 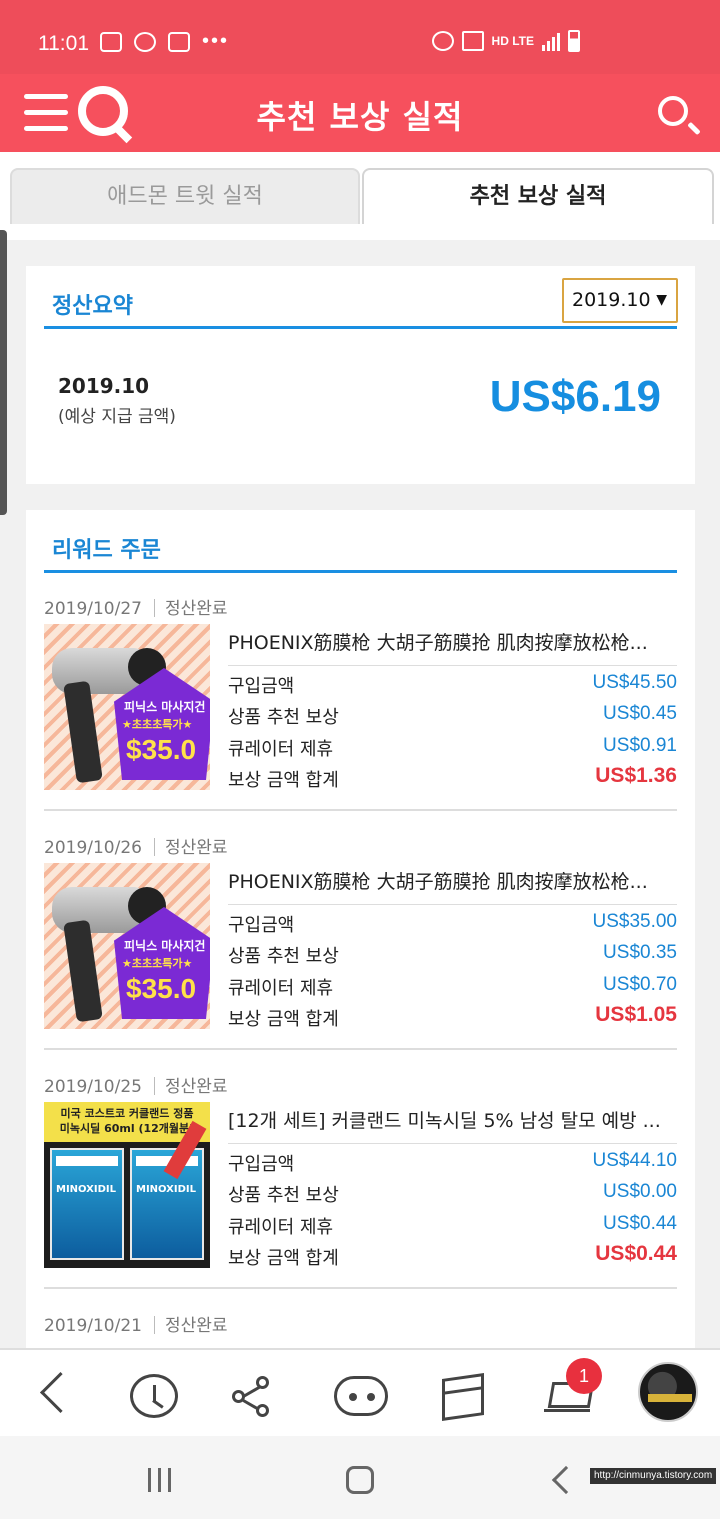 What do you see at coordinates (154, 1396) in the screenshot?
I see `history-icon` at bounding box center [154, 1396].